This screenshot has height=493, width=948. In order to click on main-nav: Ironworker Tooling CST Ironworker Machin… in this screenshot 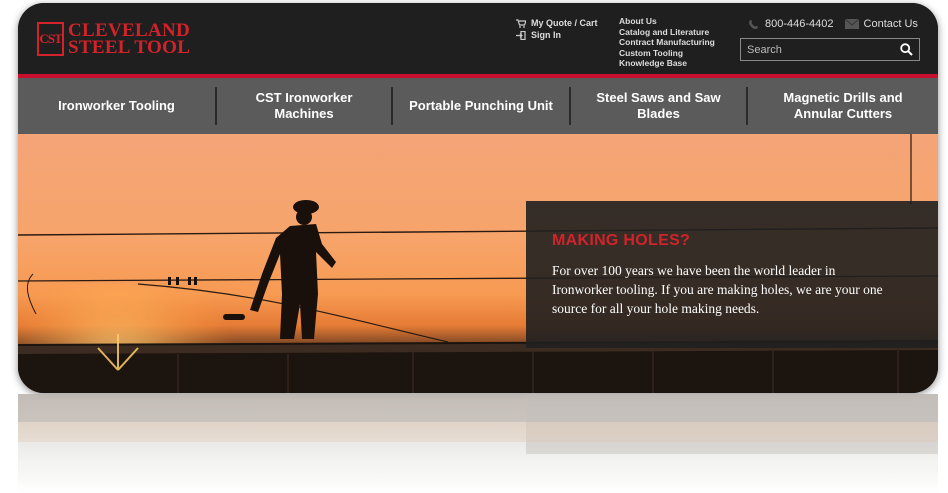, I will do `click(478, 106)`.